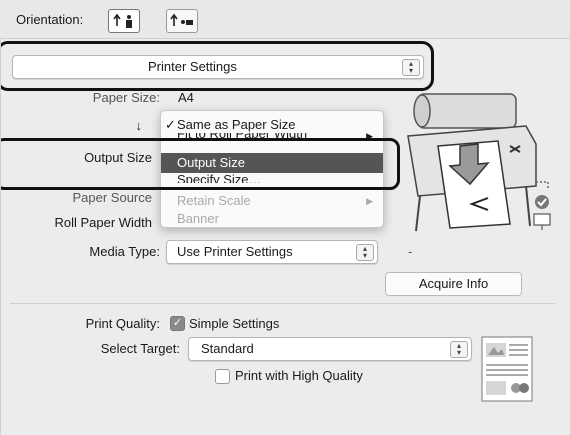 The width and height of the screenshot is (570, 435). Describe the element at coordinates (222, 376) in the screenshot. I see `high-quality-checkbox` at that location.